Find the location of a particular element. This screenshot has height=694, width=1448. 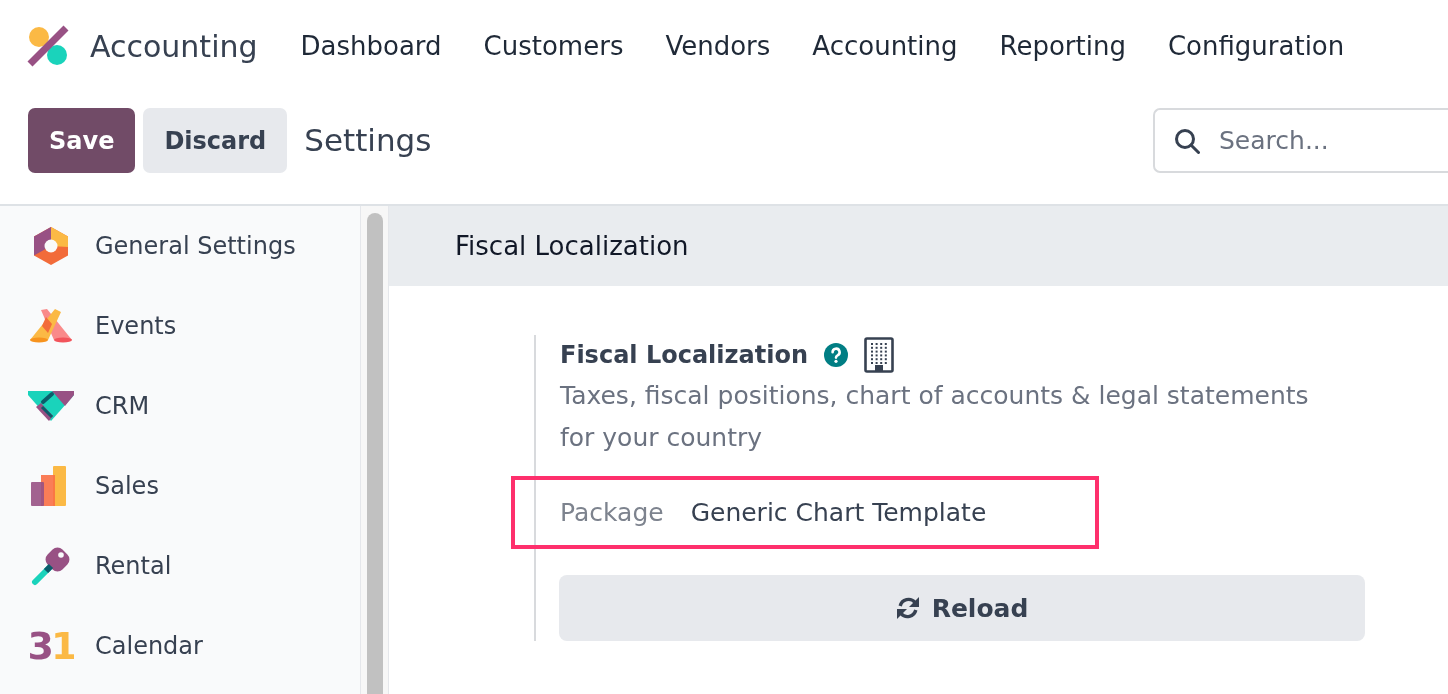

building-icon is located at coordinates (879, 355).